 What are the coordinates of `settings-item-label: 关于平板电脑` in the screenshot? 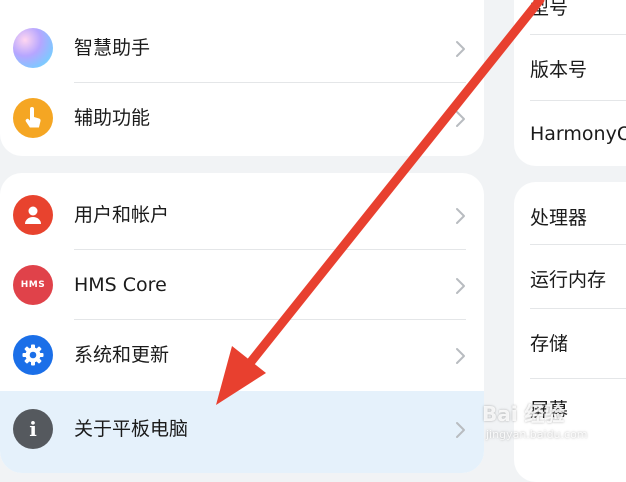 It's located at (131, 429).